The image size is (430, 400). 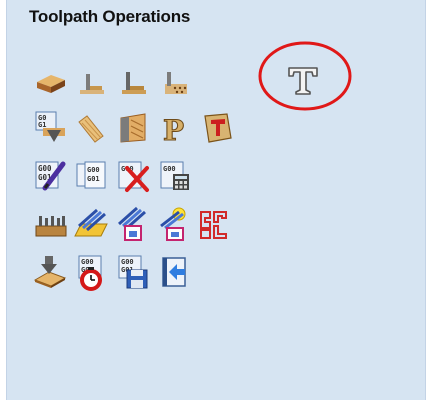 I want to click on gcode-download-icon: G0 G1, so click(x=51, y=128).